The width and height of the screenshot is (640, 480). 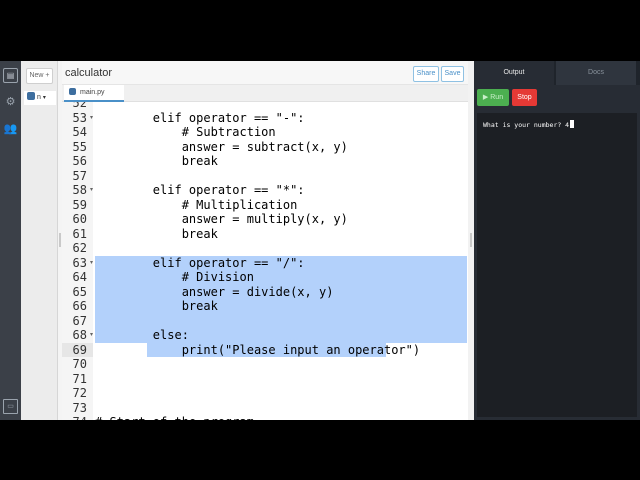 I want to click on line-gutter: 72, so click(x=77, y=393).